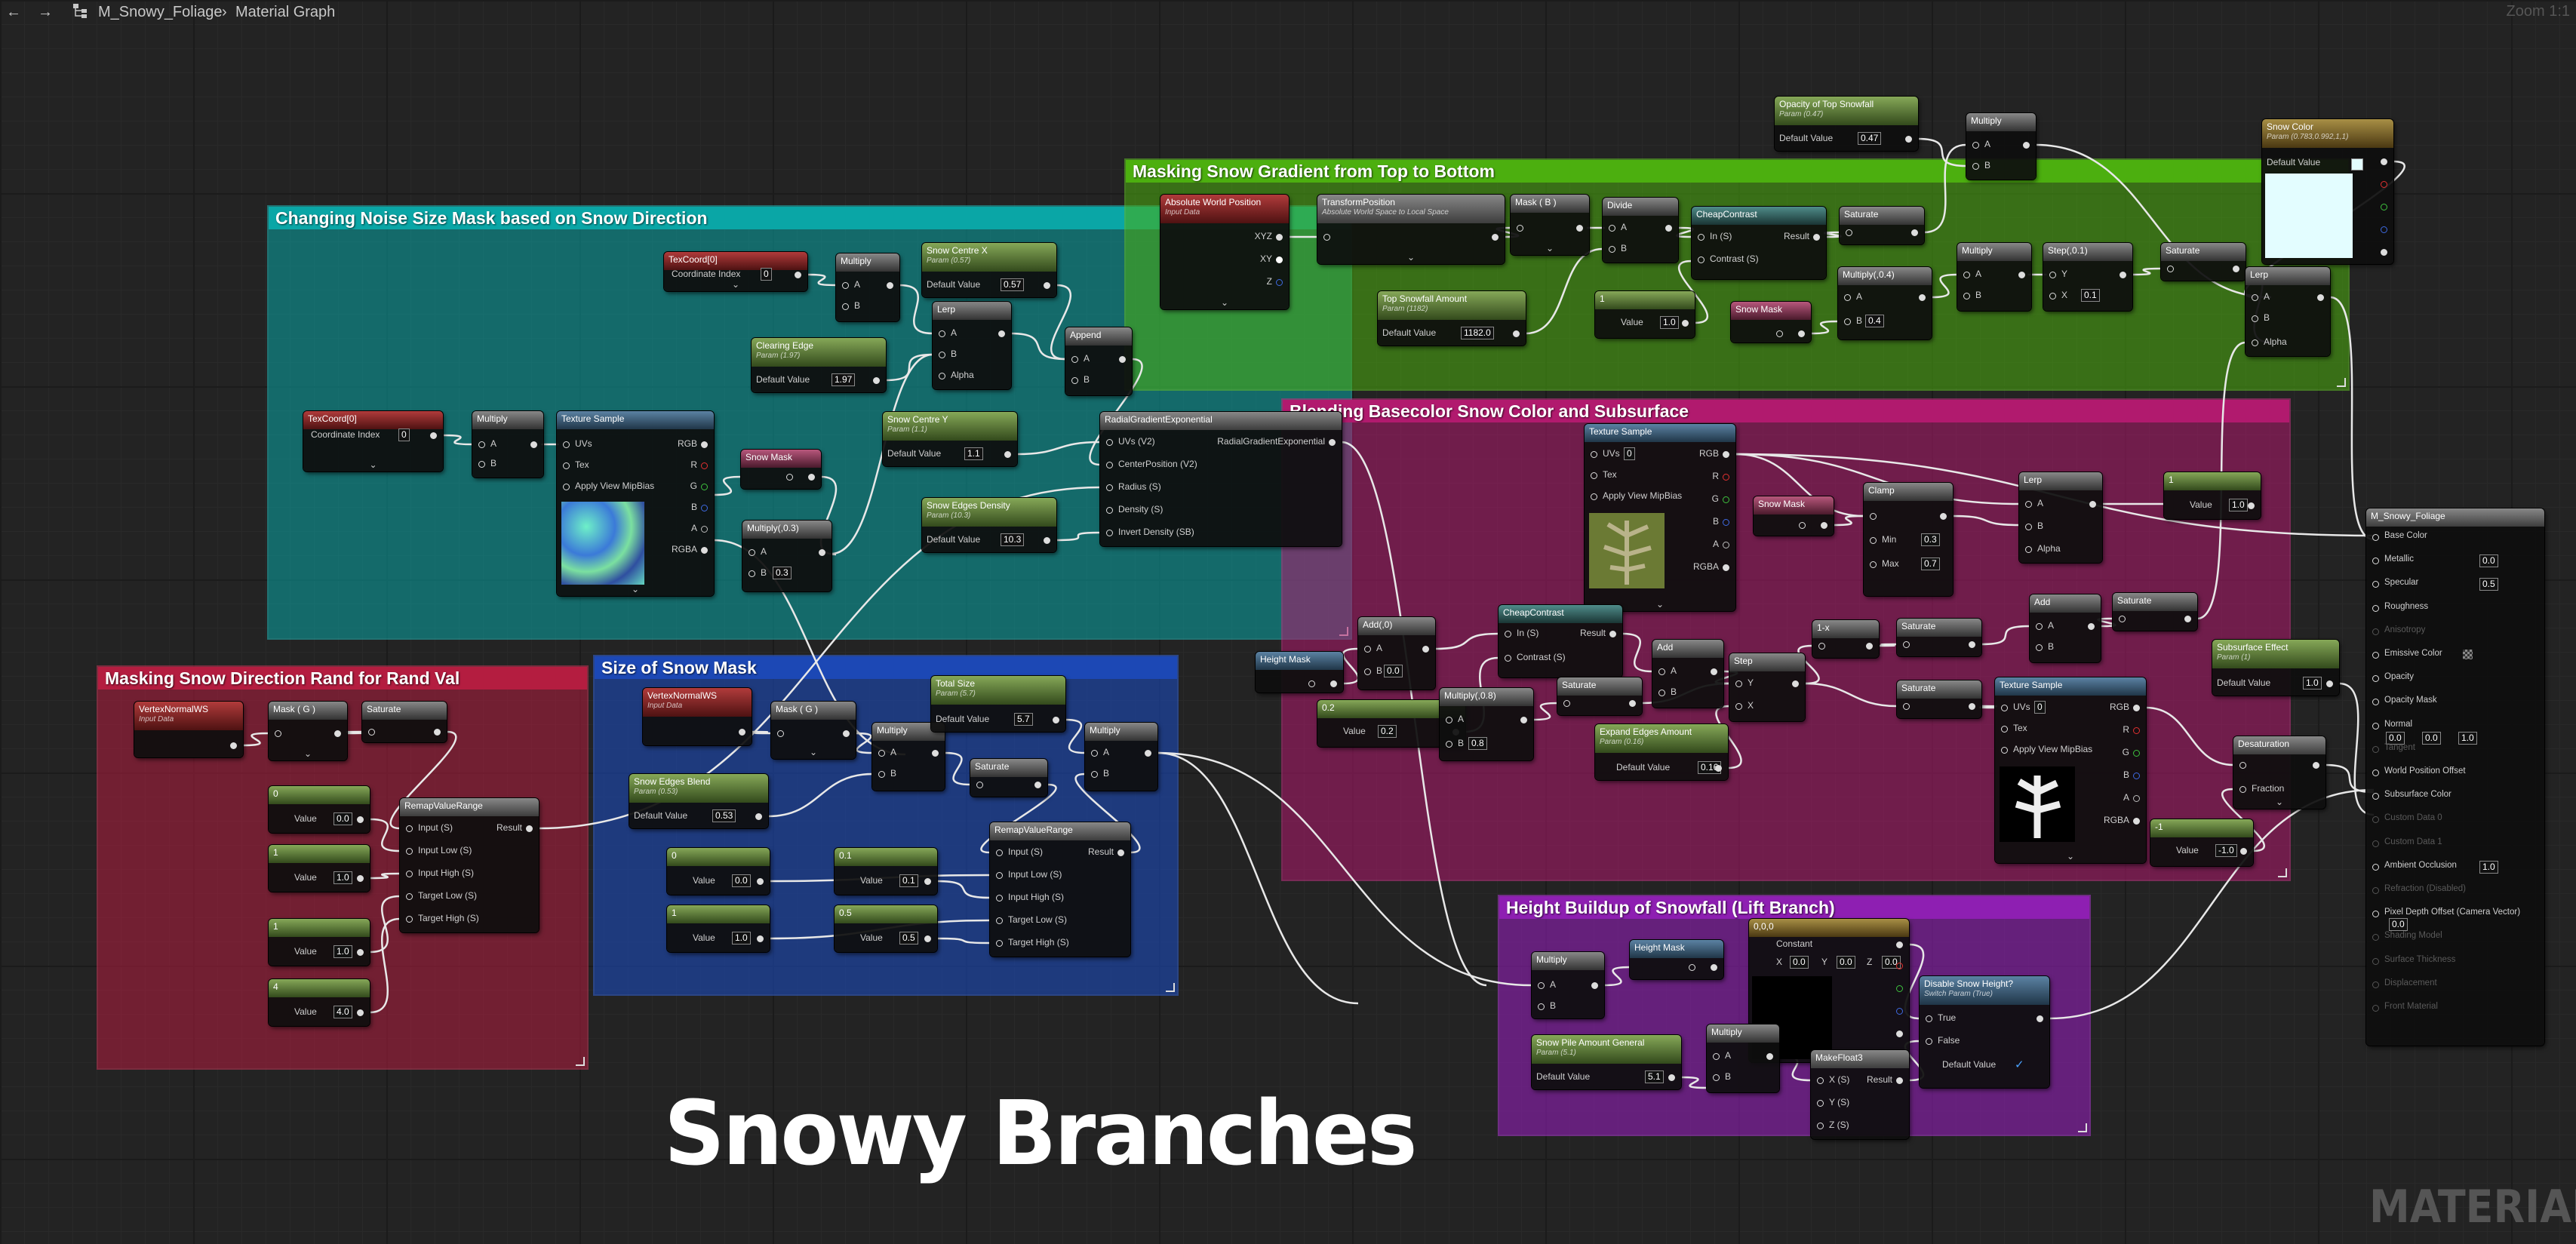 Image resolution: width=2576 pixels, height=1244 pixels. I want to click on node-saturate4: Saturate, so click(1939, 637).